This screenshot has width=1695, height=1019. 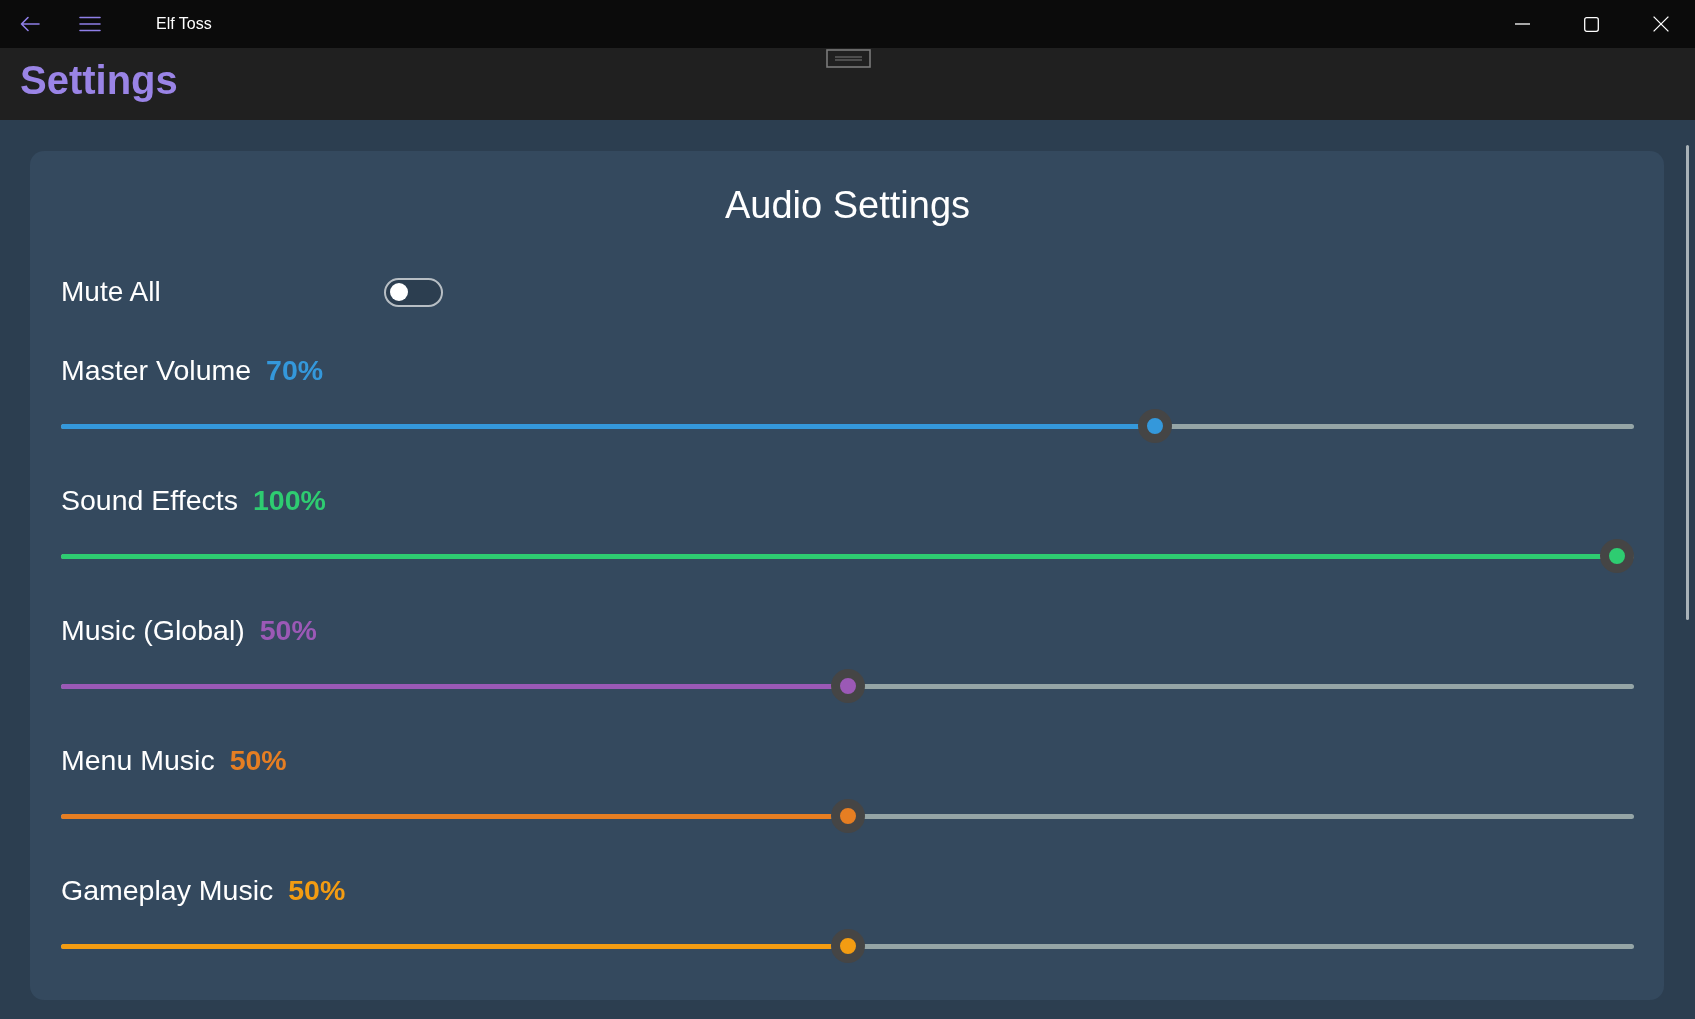 I want to click on maximize-icon, so click(x=1591, y=24).